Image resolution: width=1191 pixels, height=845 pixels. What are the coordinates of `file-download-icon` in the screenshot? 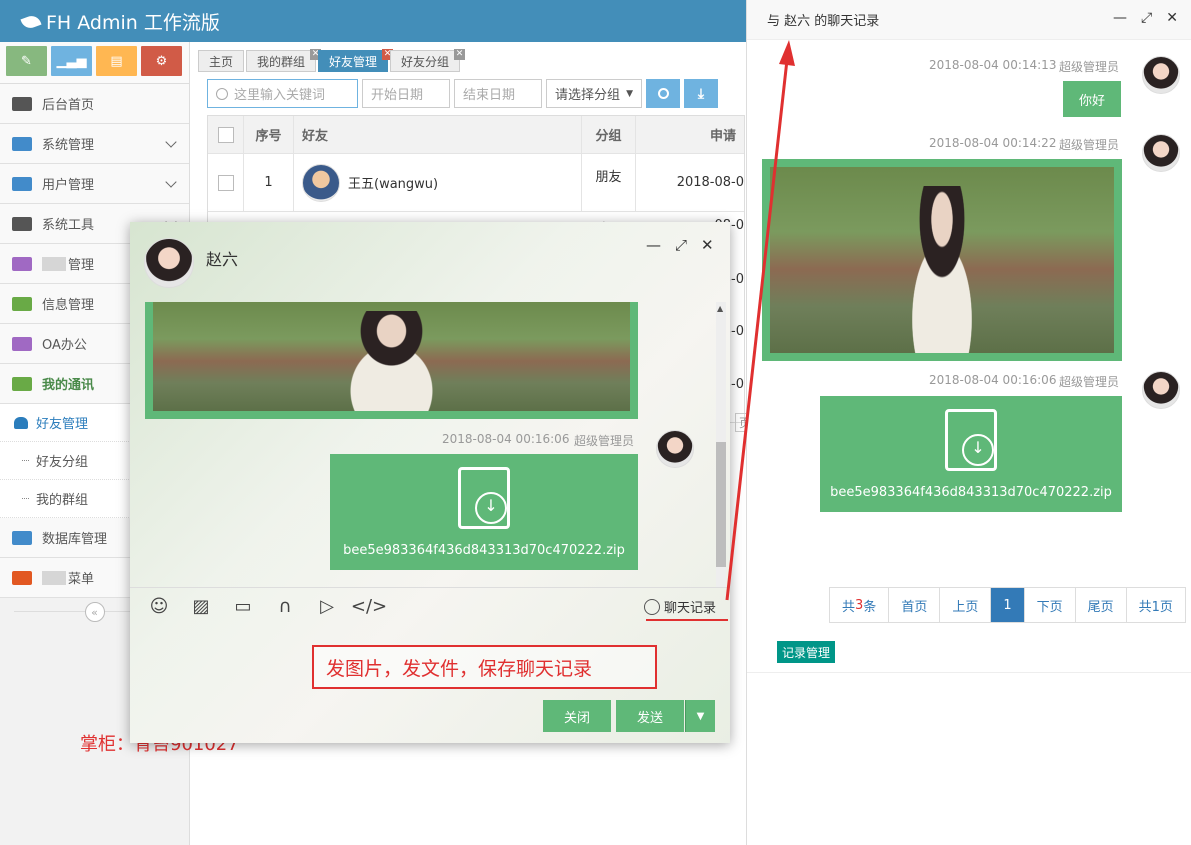 It's located at (971, 439).